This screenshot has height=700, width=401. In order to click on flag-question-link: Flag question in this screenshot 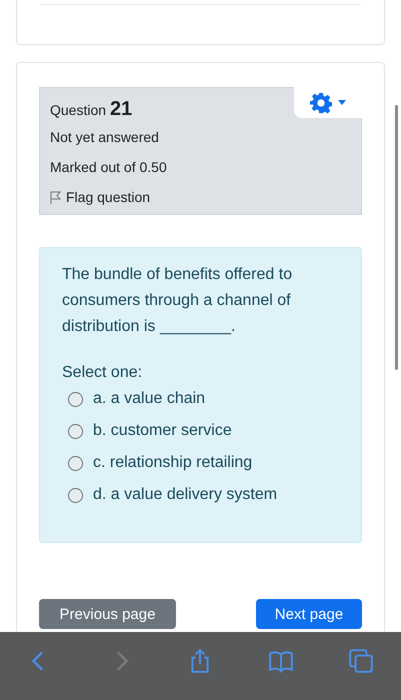, I will do `click(100, 197)`.